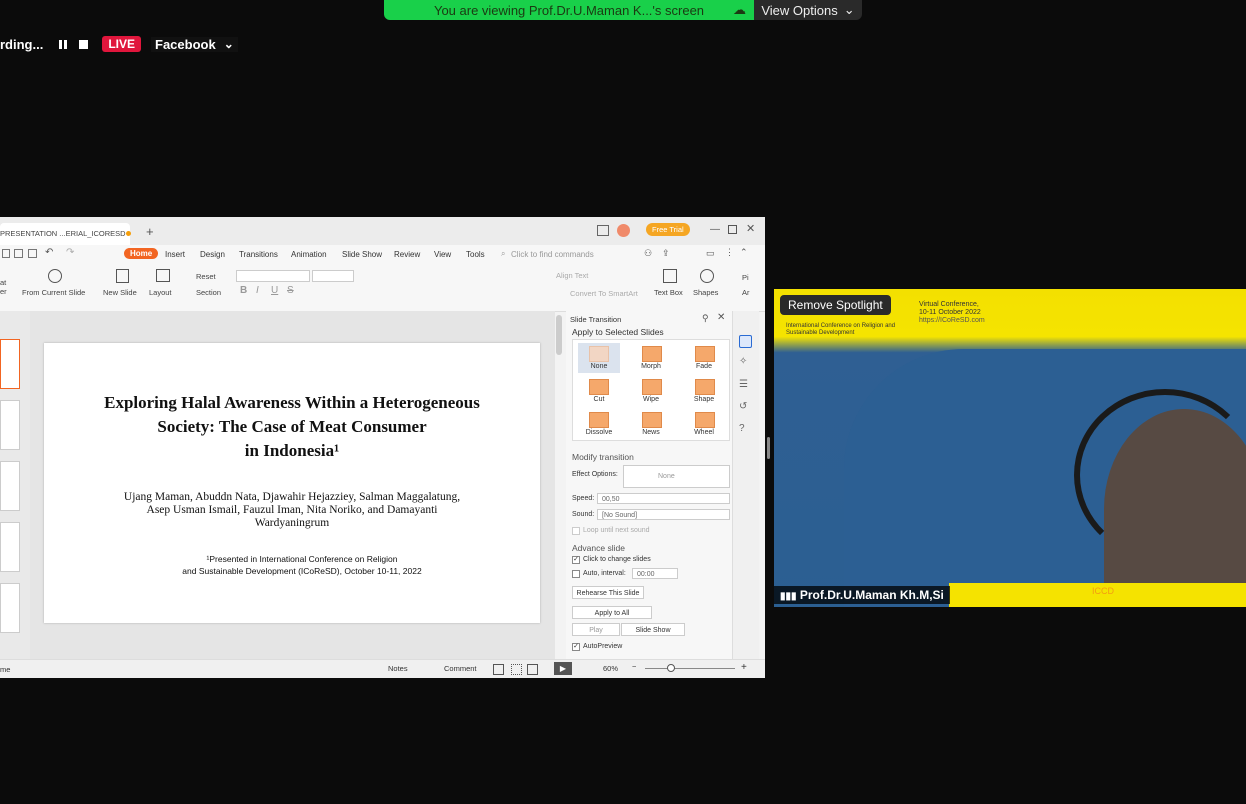  I want to click on rehearse-button: Rehearse This Slide, so click(608, 592).